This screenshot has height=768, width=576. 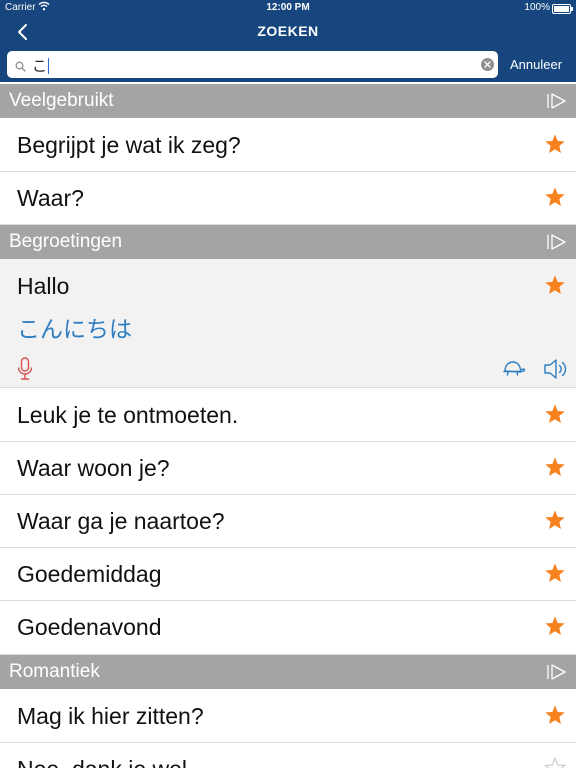 I want to click on translation-text: こんにちは, so click(x=74, y=329).